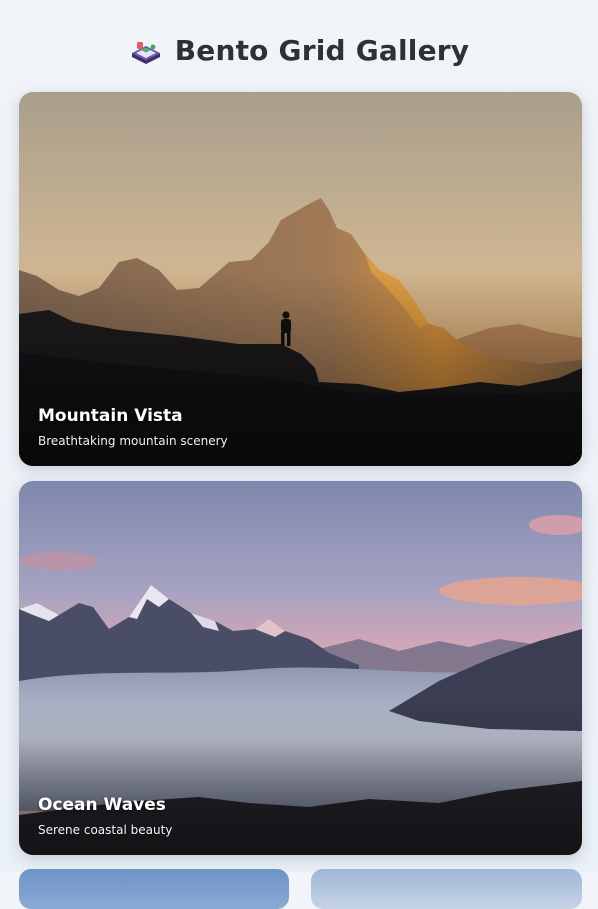  Describe the element at coordinates (300, 889) in the screenshot. I see `gallery-card-partial` at that location.